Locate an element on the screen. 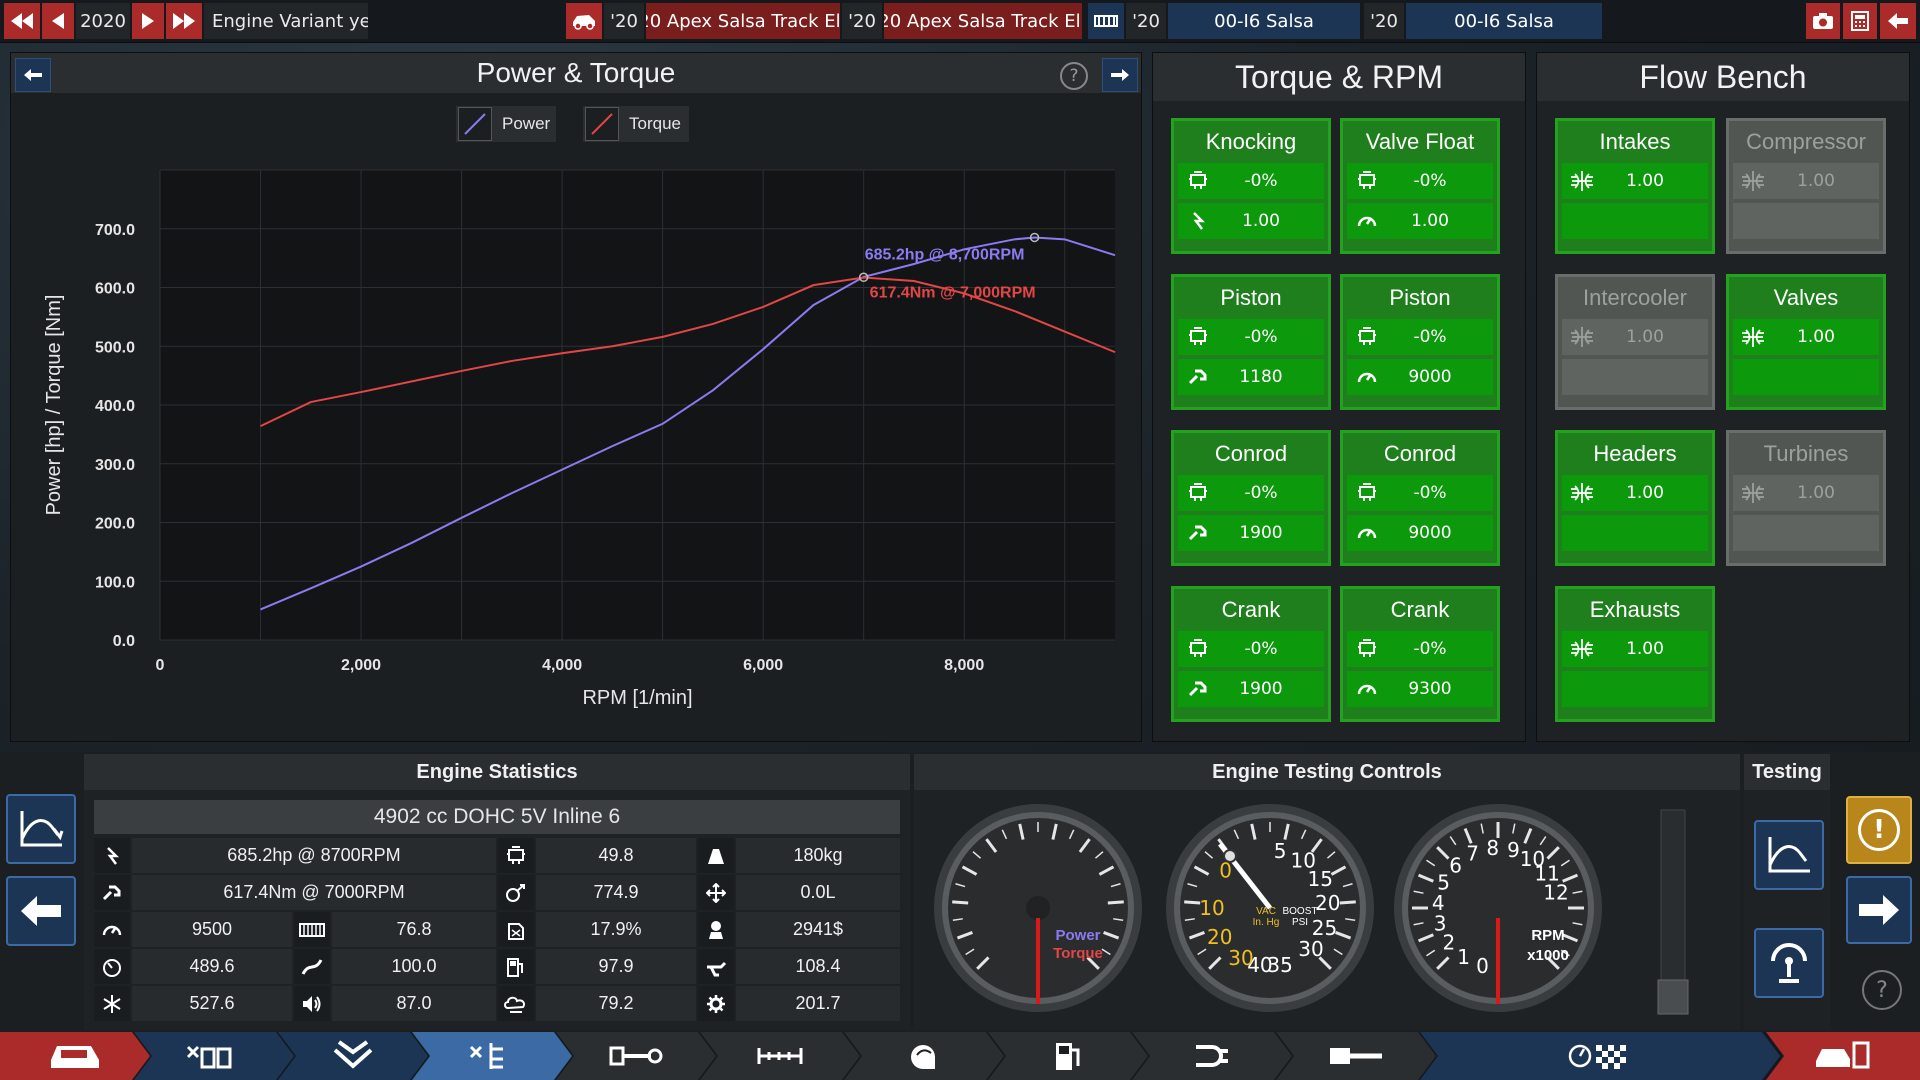 The image size is (1920, 1080). torque-rpm-card: Conrod -0% 1900 is located at coordinates (1251, 498).